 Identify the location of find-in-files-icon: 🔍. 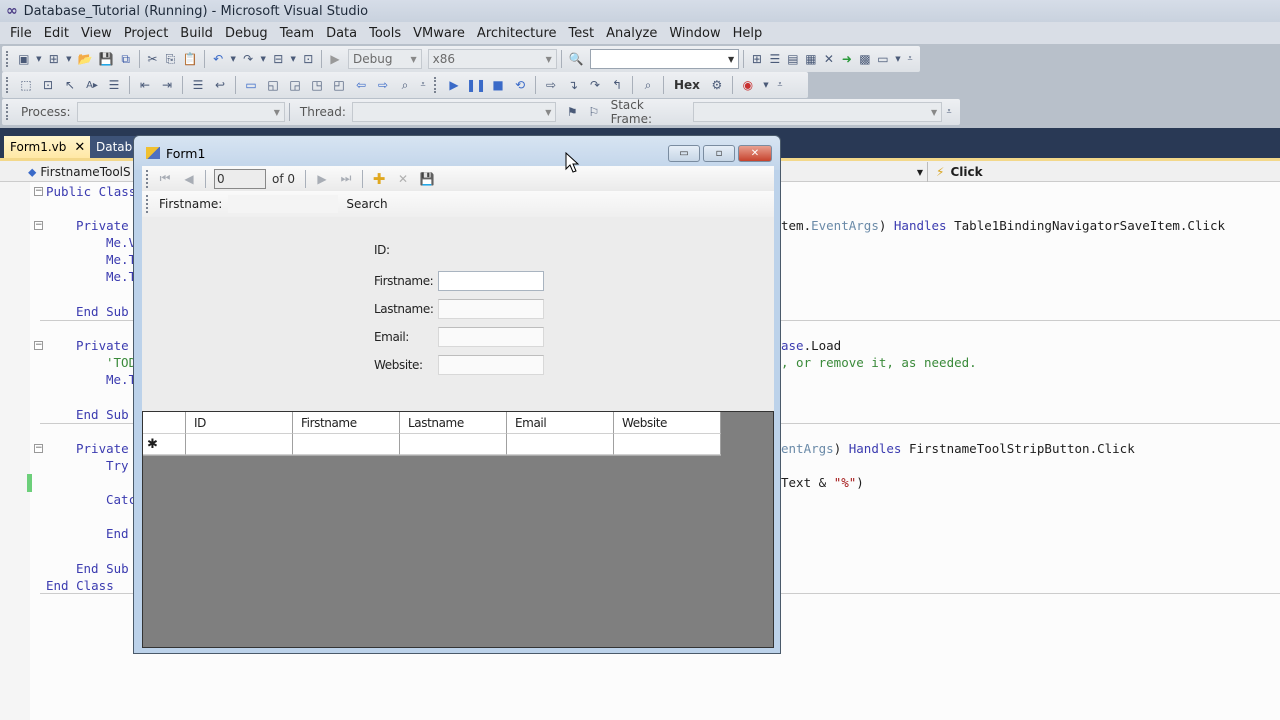
(575, 59).